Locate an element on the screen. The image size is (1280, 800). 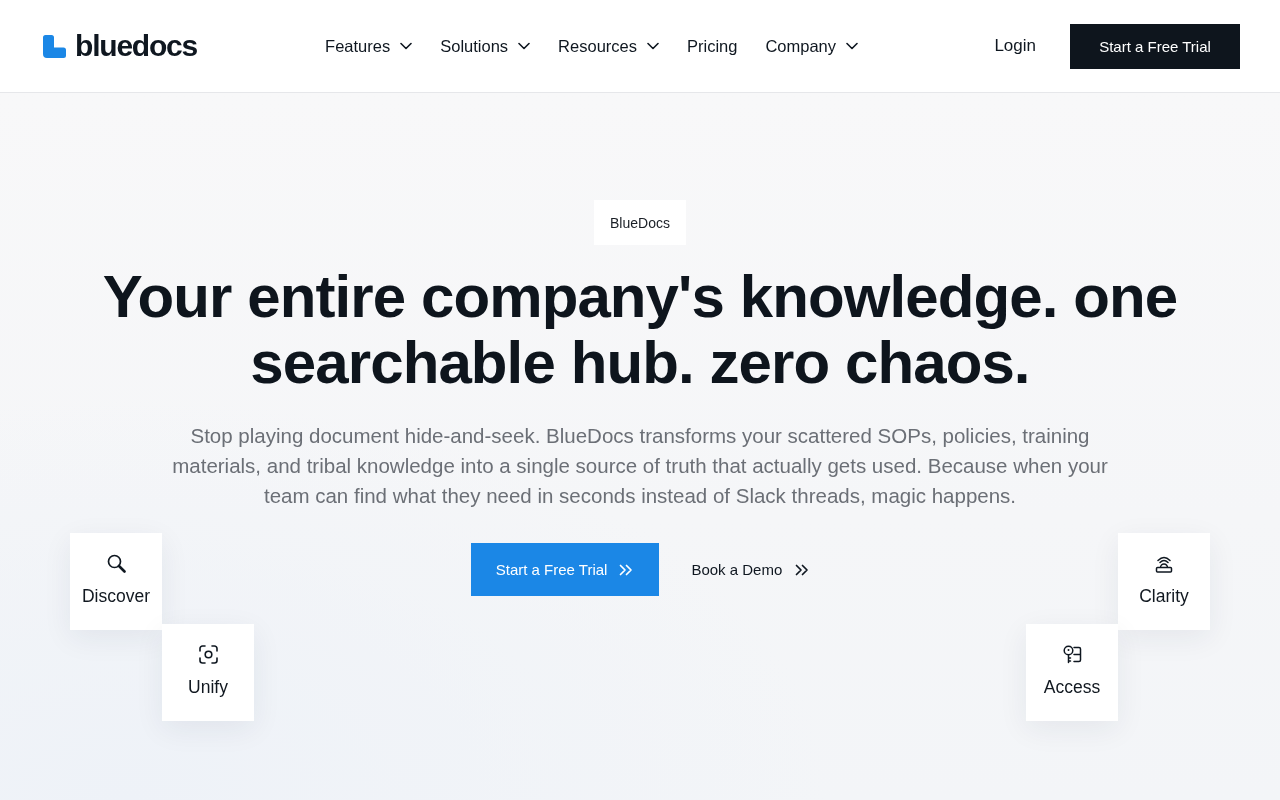
focus-frame-icon is located at coordinates (208, 654).